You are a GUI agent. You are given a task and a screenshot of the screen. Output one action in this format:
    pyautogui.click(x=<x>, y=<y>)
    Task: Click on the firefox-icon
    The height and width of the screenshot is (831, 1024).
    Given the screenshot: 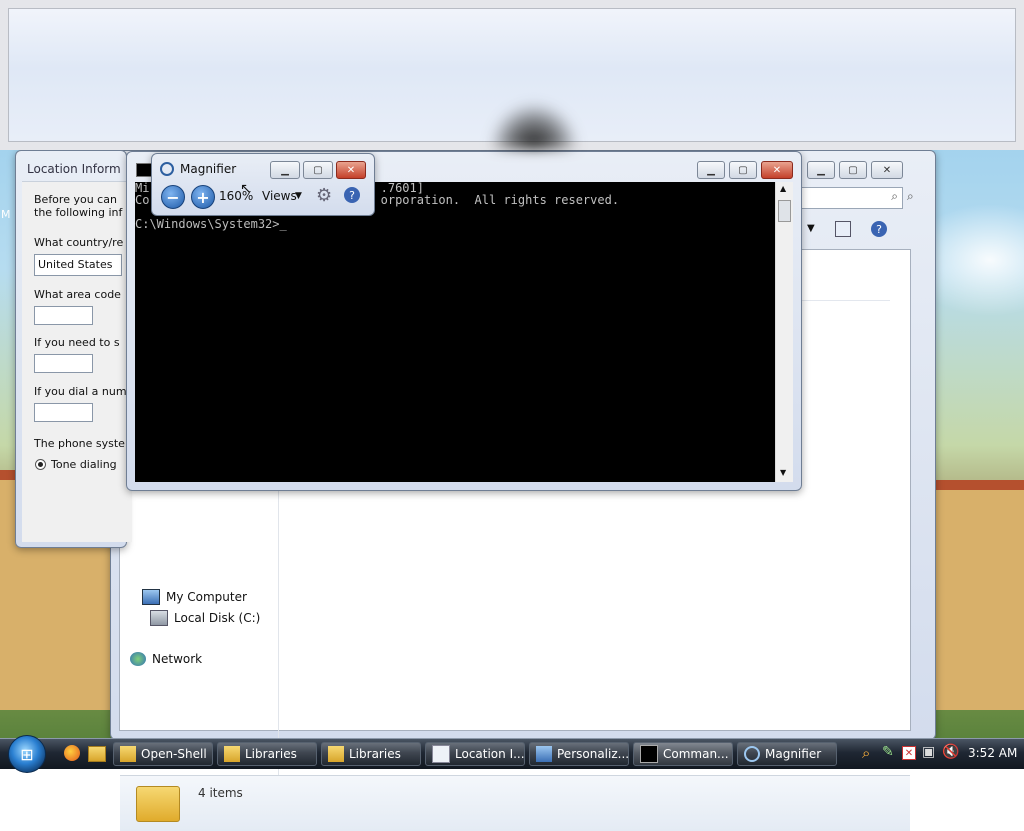 What is the action you would take?
    pyautogui.click(x=72, y=753)
    